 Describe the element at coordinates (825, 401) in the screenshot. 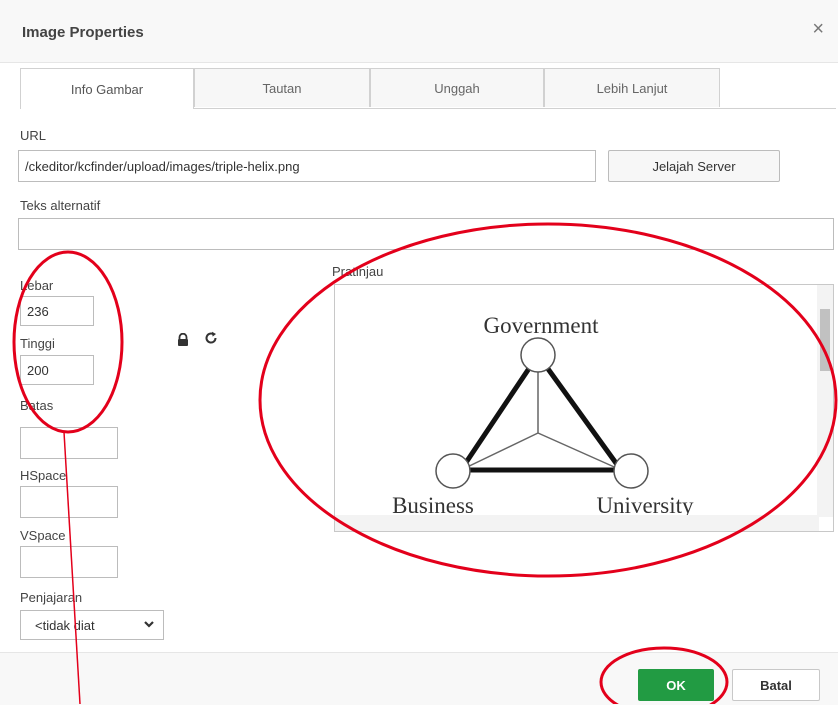

I see `preview-vertical-scrollbar` at that location.